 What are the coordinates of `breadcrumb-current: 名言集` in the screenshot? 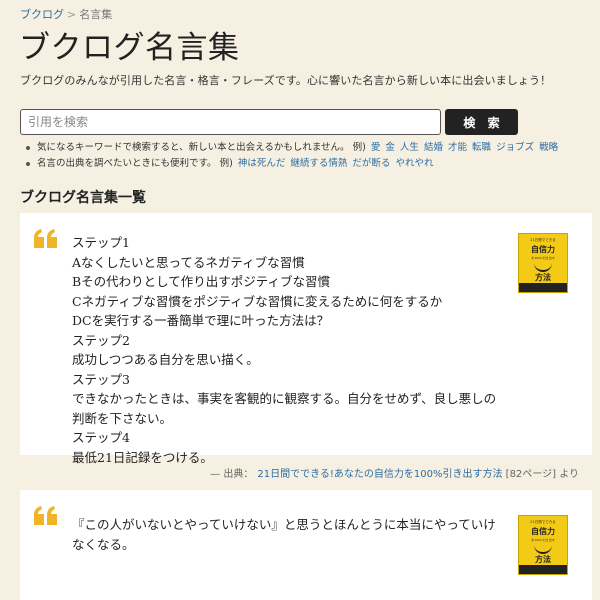 It's located at (96, 14).